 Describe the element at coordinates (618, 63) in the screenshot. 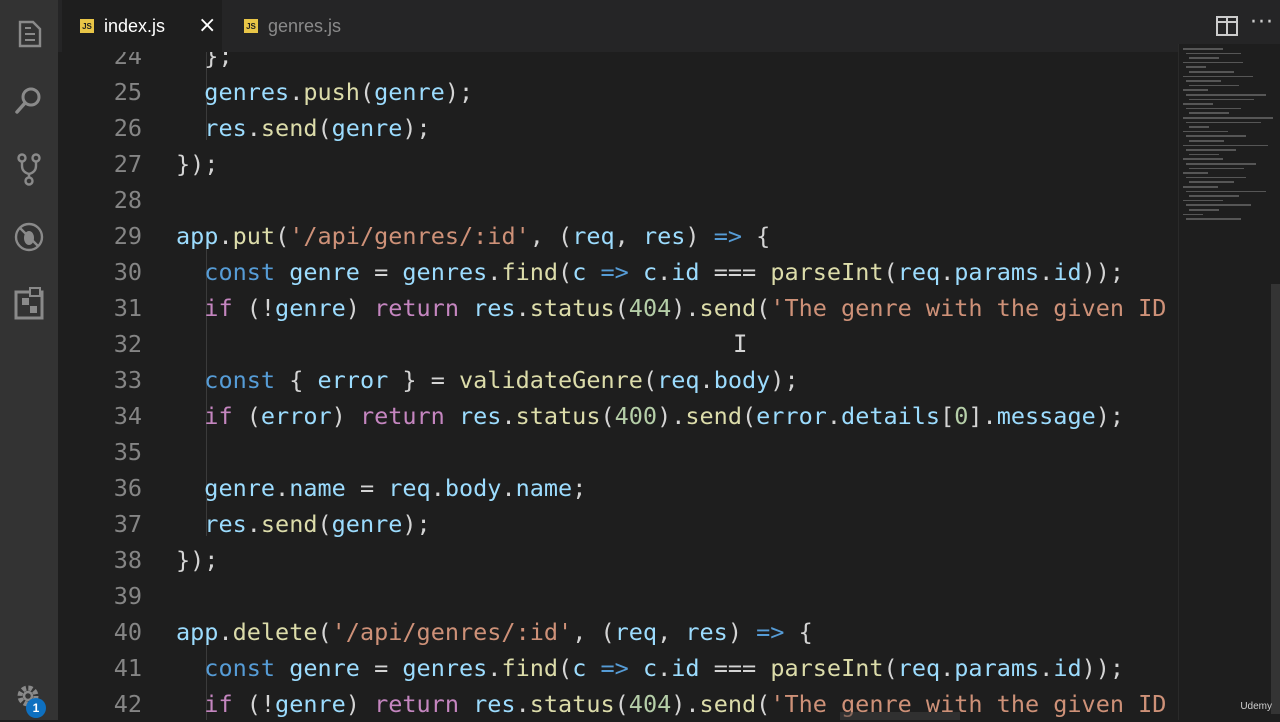

I see `code-line: 24 };` at that location.